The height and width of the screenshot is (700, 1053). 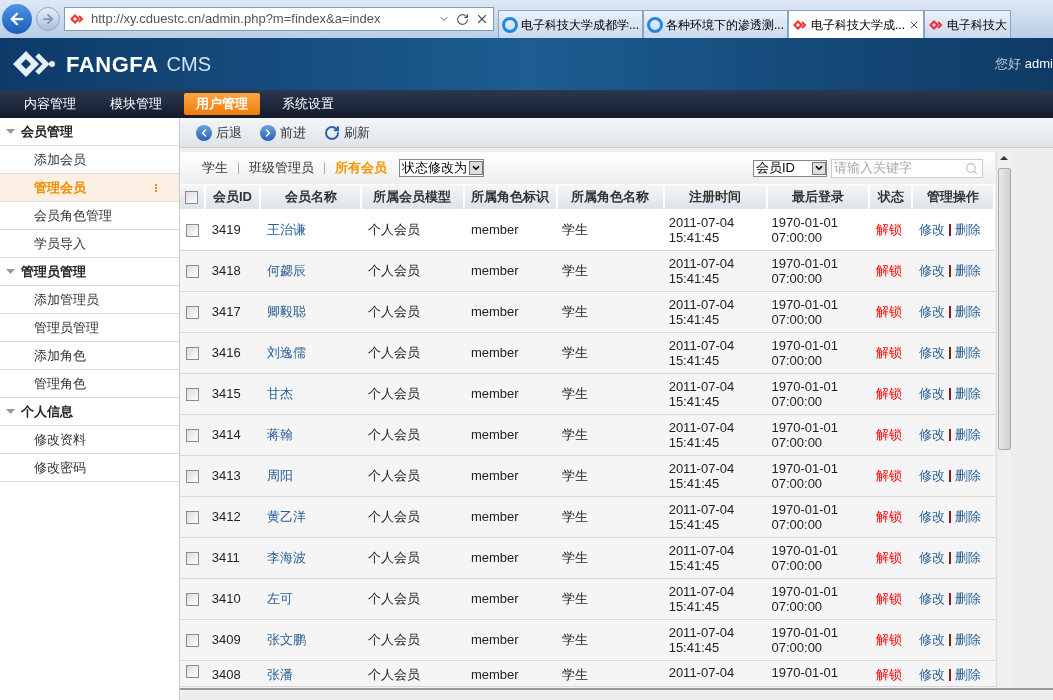 I want to click on address-bar: http://xy.cduestc.cn/admin.php?m=findex&a=index, so click(x=279, y=19).